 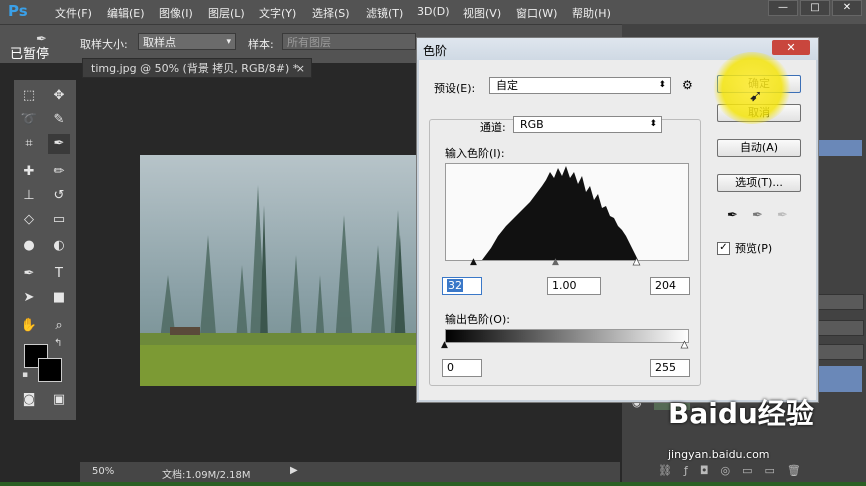 I want to click on preset-select: 自定 ⬍, so click(x=580, y=85).